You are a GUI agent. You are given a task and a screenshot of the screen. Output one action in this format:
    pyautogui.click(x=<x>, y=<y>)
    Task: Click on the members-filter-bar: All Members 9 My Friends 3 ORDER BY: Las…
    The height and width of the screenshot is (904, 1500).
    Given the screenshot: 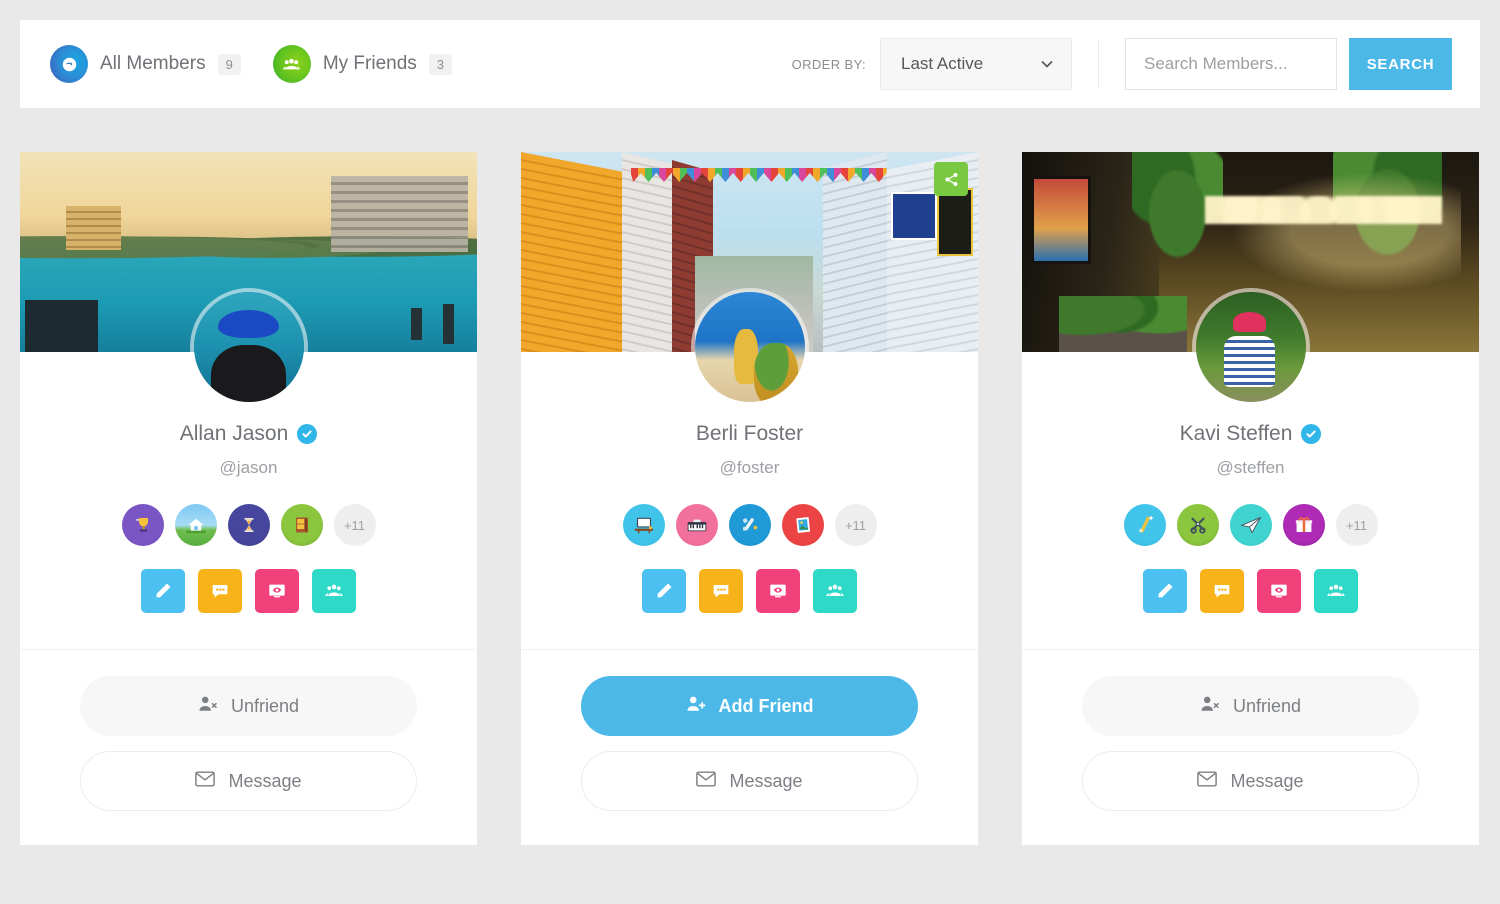 What is the action you would take?
    pyautogui.click(x=750, y=64)
    